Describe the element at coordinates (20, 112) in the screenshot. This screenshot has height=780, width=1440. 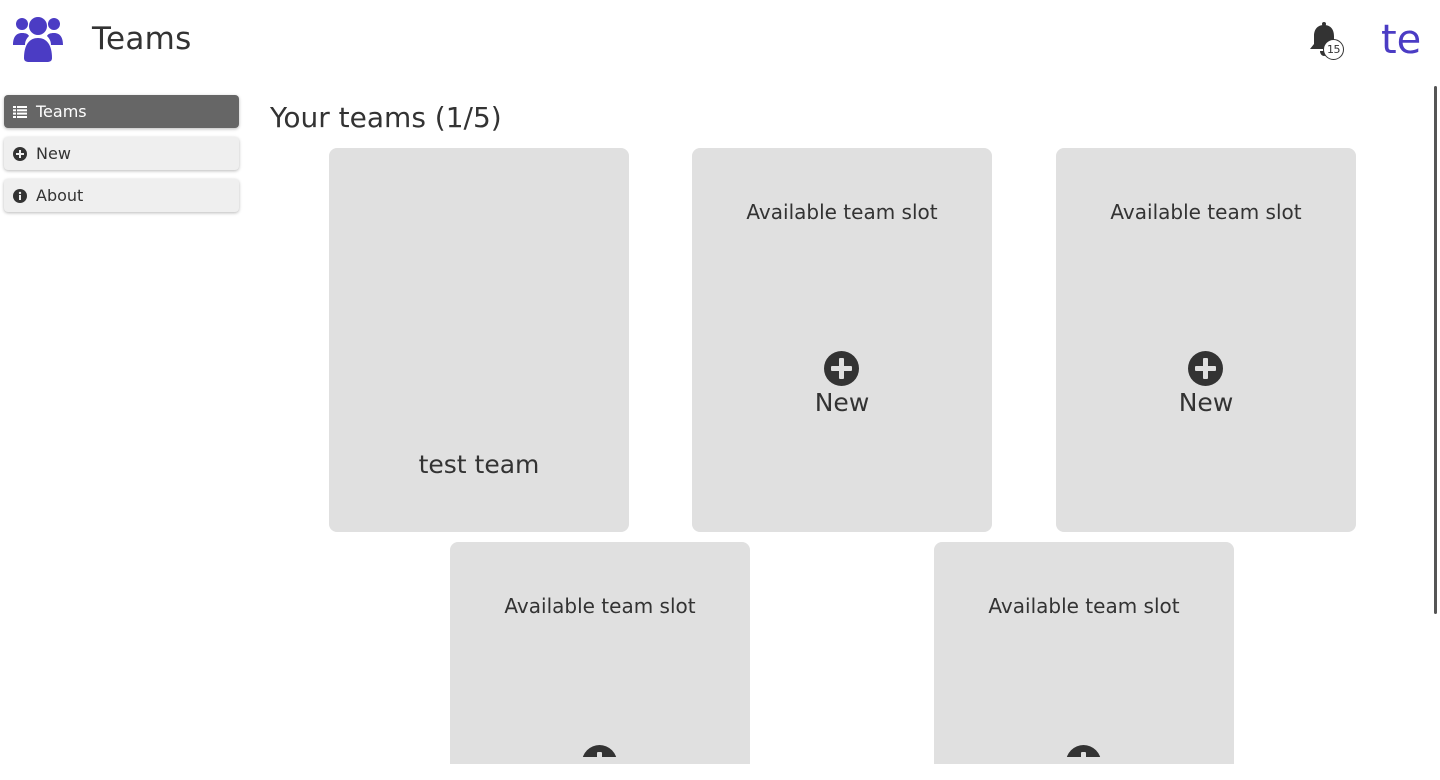
I see `list-icon` at that location.